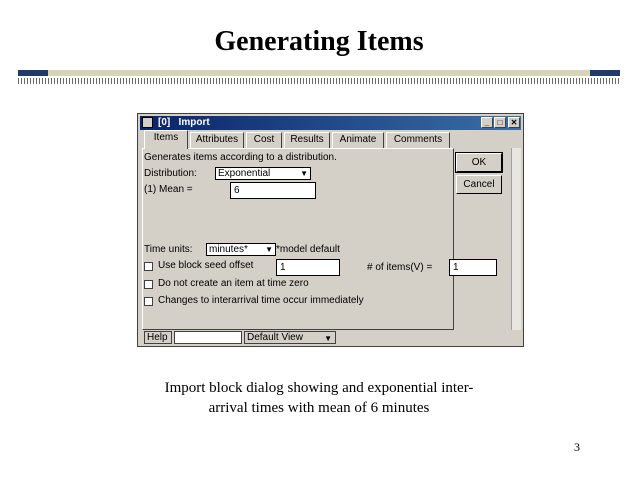 This screenshot has height=478, width=638. I want to click on rule-right-block, so click(605, 73).